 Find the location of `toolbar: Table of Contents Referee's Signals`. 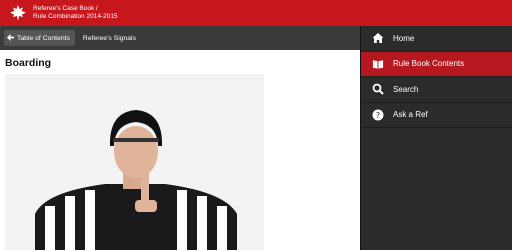

toolbar: Table of Contents Referee's Signals is located at coordinates (180, 38).